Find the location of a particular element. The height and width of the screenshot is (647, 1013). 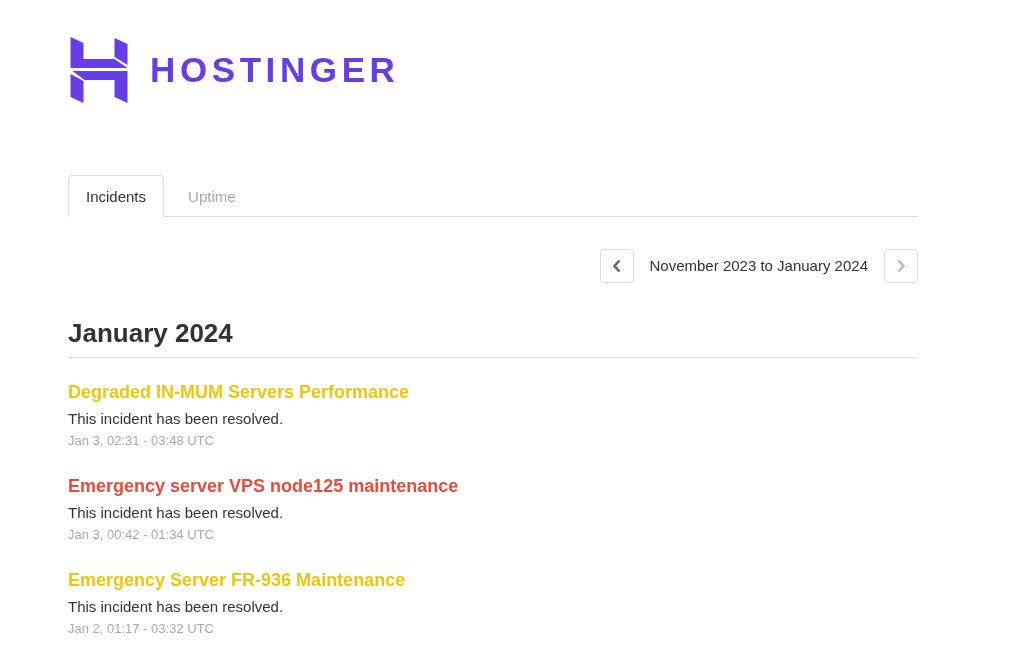

tab: Uptime is located at coordinates (212, 196).